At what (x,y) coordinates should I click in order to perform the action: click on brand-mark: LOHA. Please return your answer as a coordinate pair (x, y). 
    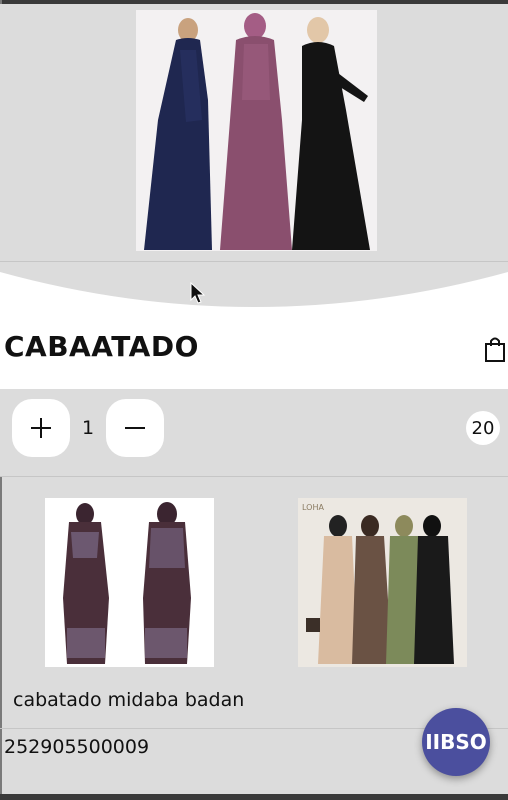
    Looking at the image, I should click on (313, 507).